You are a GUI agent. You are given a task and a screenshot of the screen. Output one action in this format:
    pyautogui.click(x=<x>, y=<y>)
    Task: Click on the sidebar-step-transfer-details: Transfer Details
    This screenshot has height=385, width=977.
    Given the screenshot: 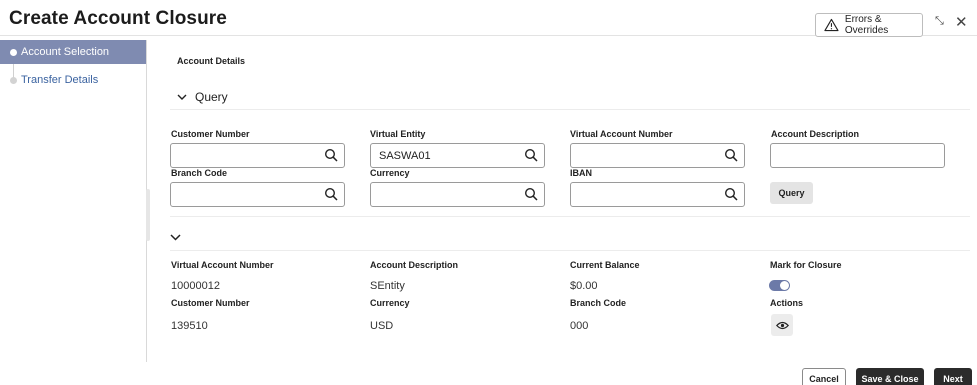 What is the action you would take?
    pyautogui.click(x=73, y=80)
    